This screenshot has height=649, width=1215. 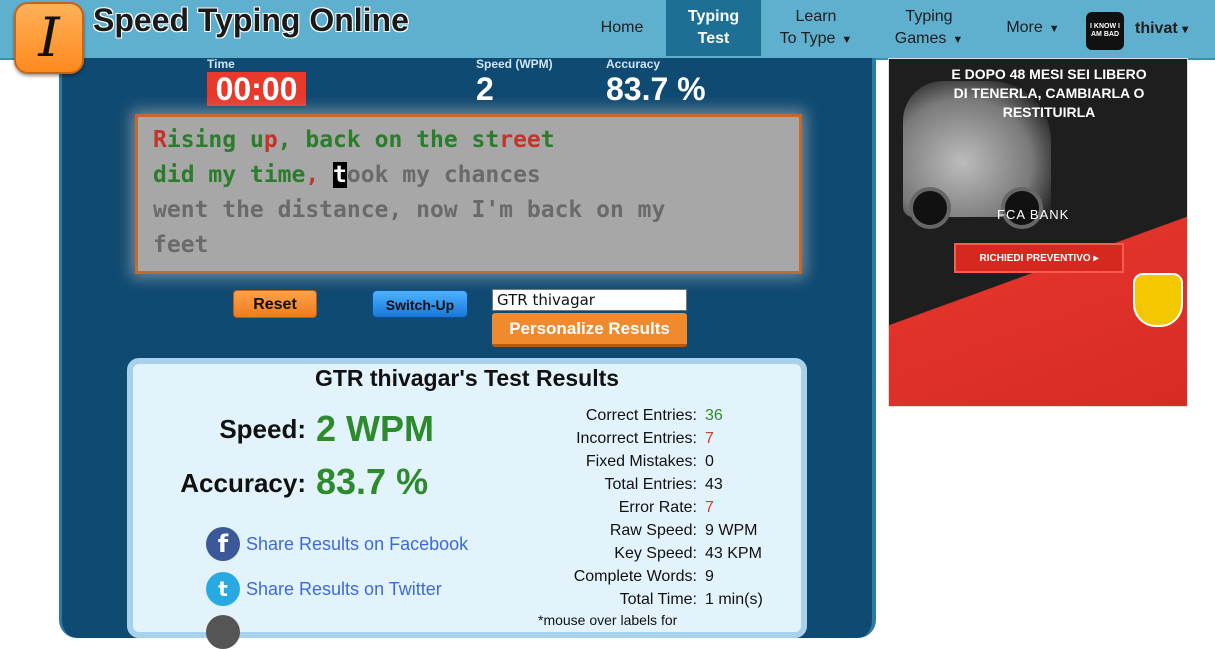 I want to click on share-twitter-link: t Share Results on Twitter, so click(x=324, y=589).